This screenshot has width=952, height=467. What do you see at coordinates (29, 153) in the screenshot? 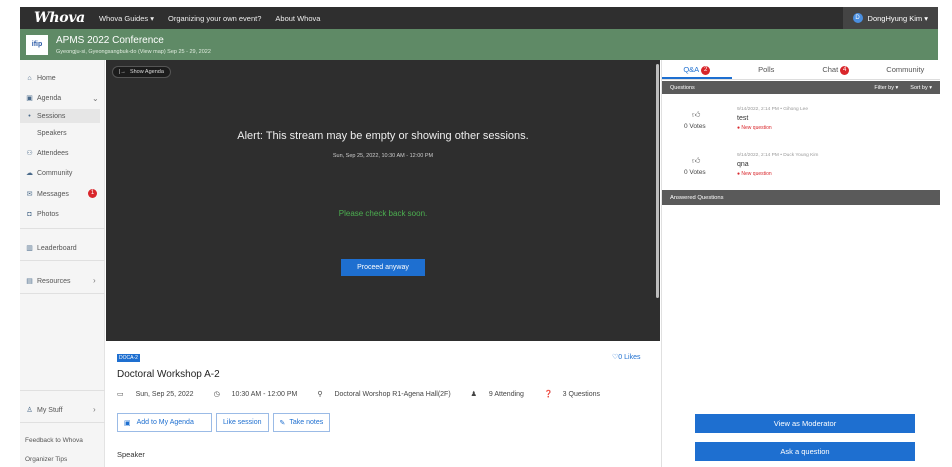
I see `attendees-icon: ⚇` at bounding box center [29, 153].